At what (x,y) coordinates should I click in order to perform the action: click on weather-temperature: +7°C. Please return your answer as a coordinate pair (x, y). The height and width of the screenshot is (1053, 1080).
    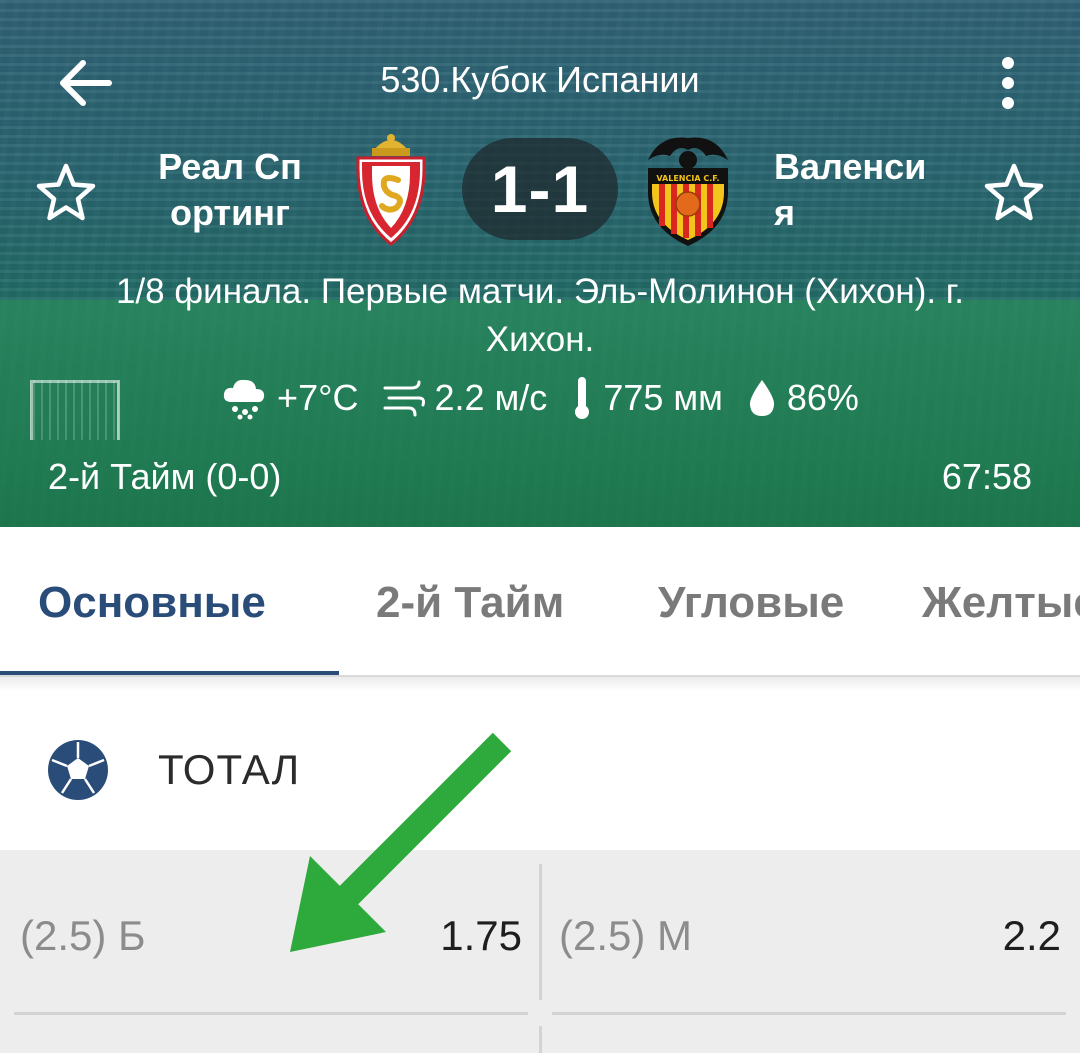
    Looking at the image, I should click on (290, 398).